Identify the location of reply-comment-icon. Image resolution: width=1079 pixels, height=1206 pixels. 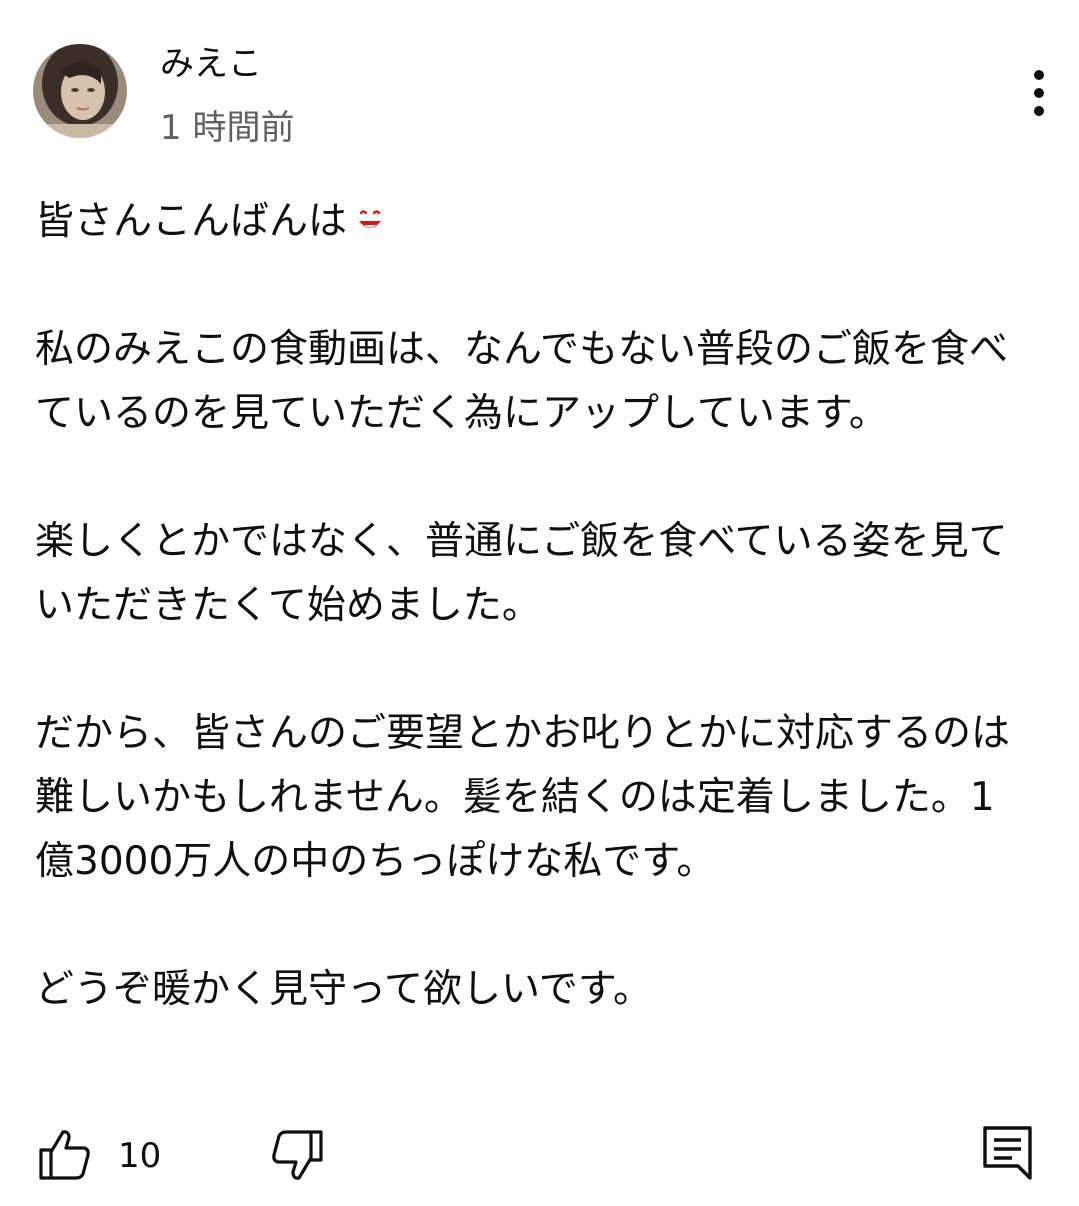
(1007, 1153).